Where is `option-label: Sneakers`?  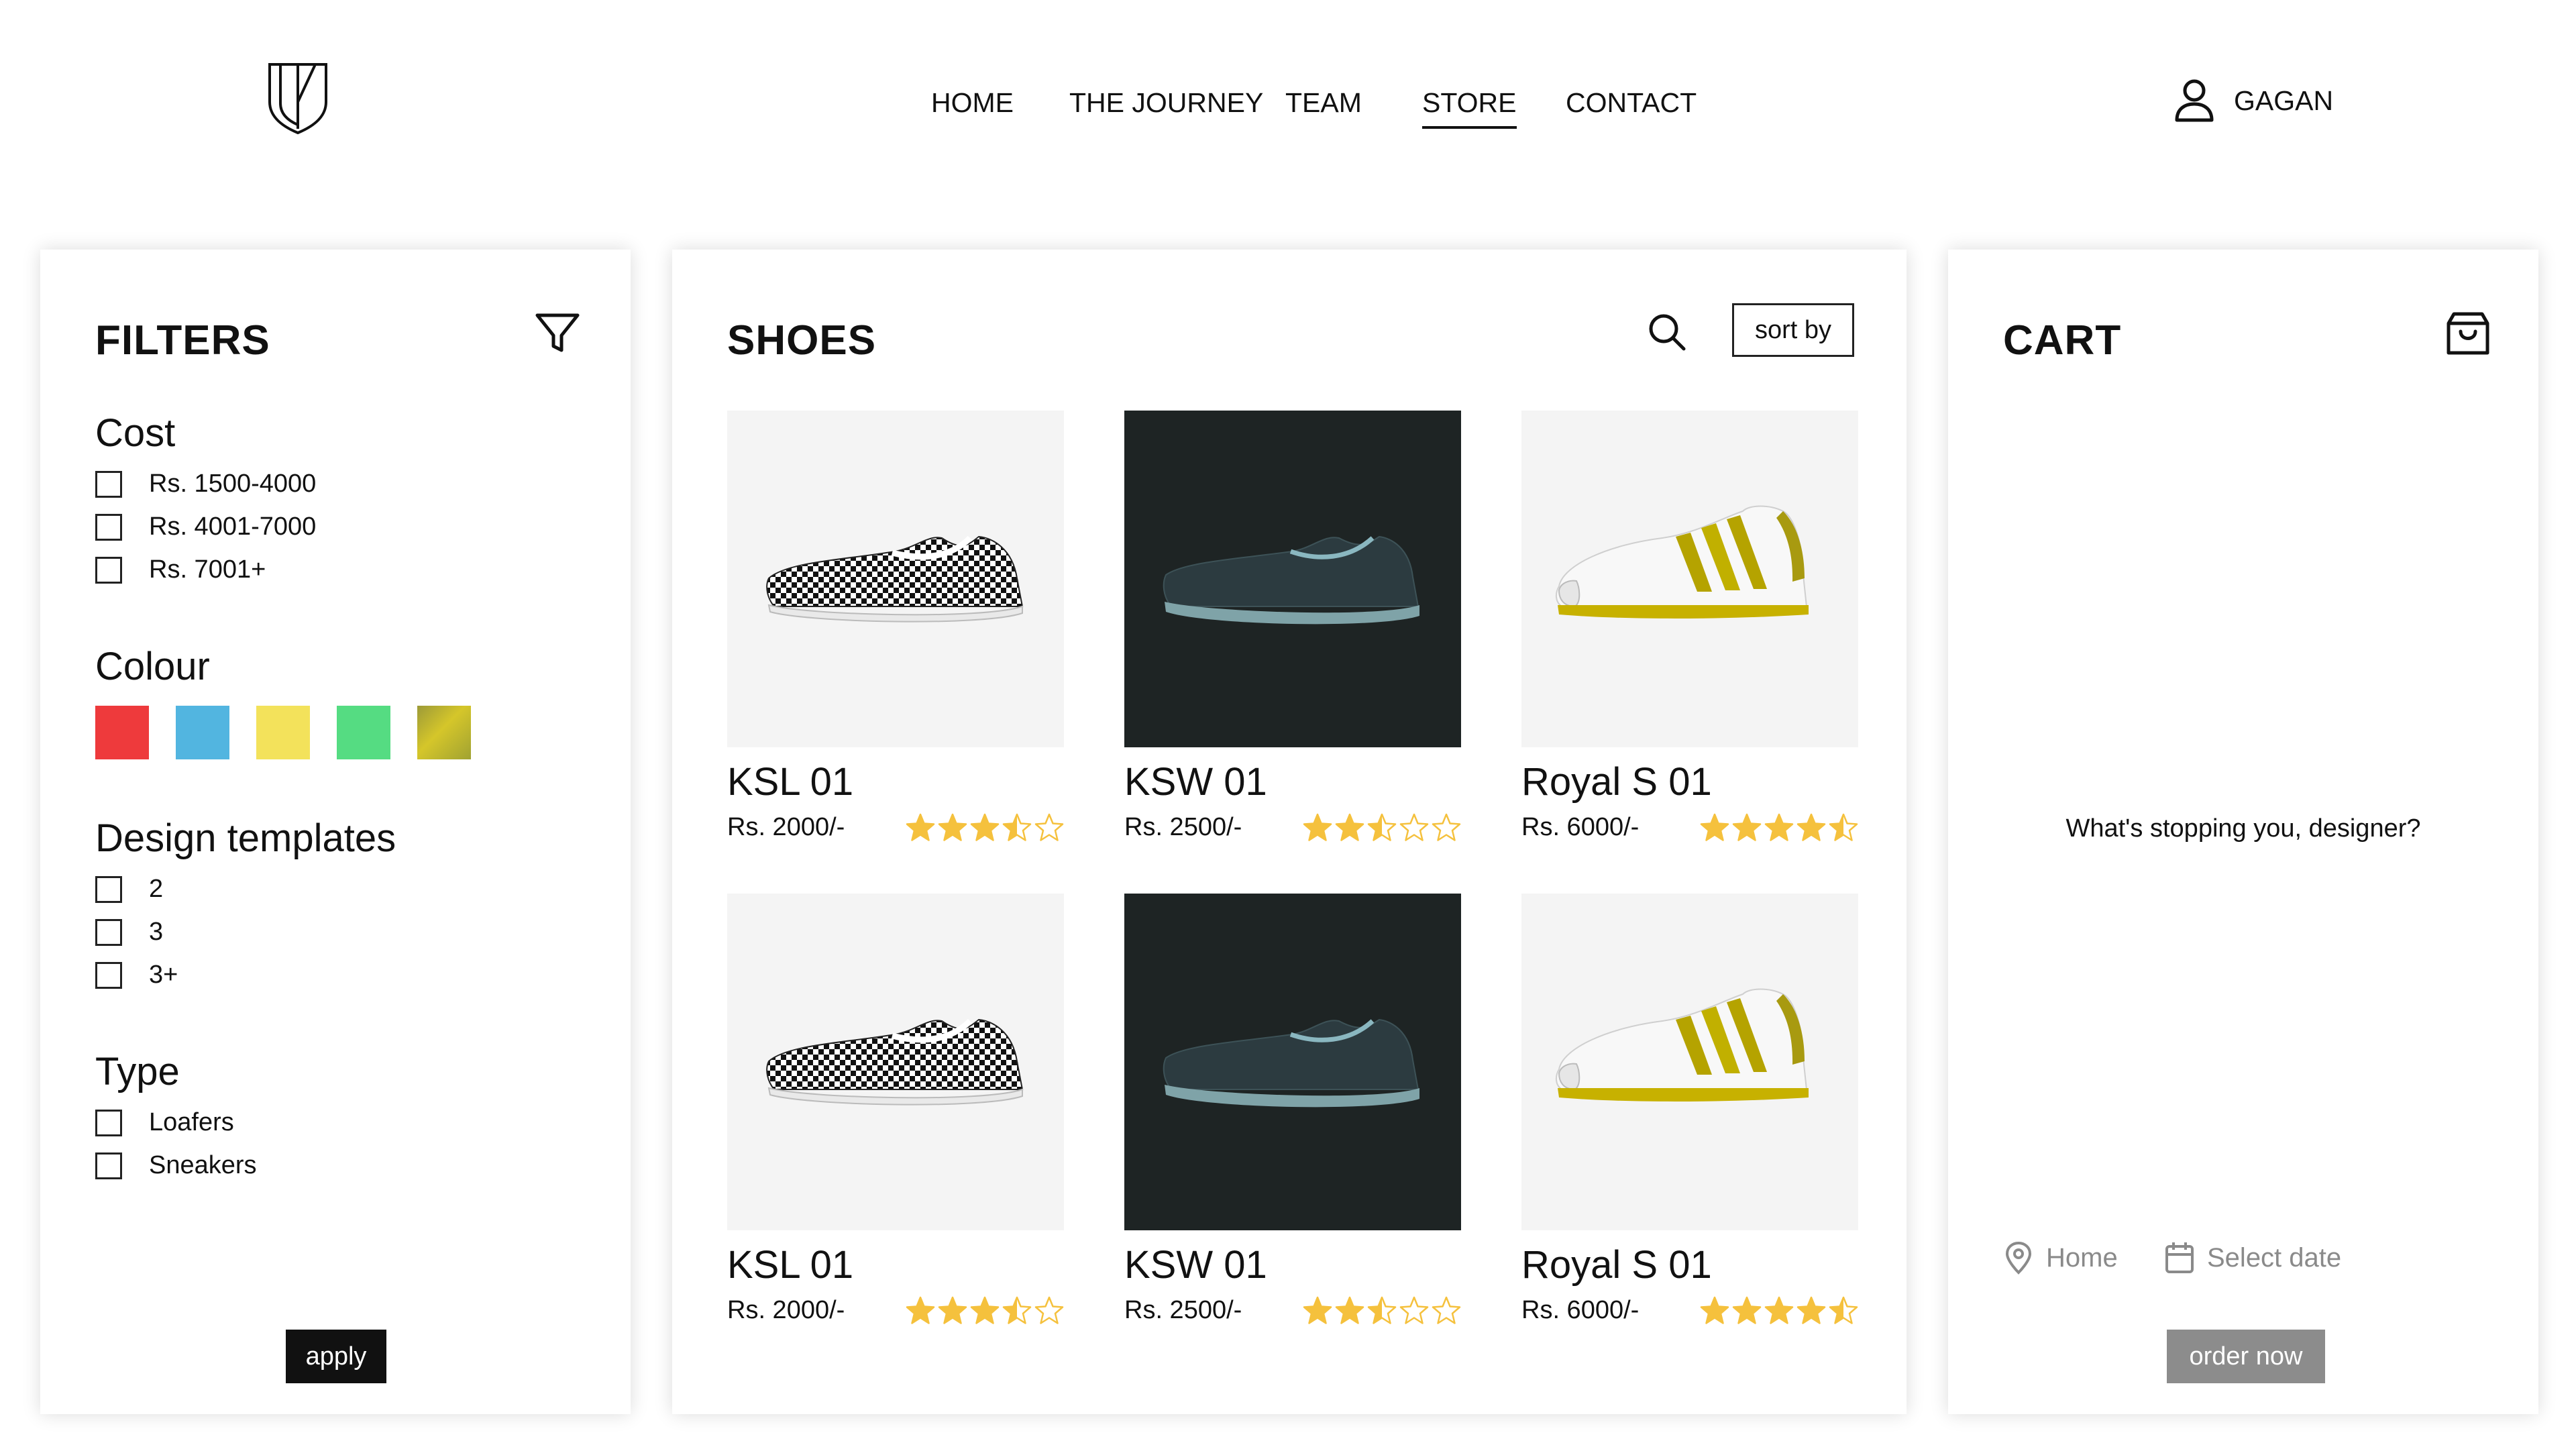 option-label: Sneakers is located at coordinates (203, 1165).